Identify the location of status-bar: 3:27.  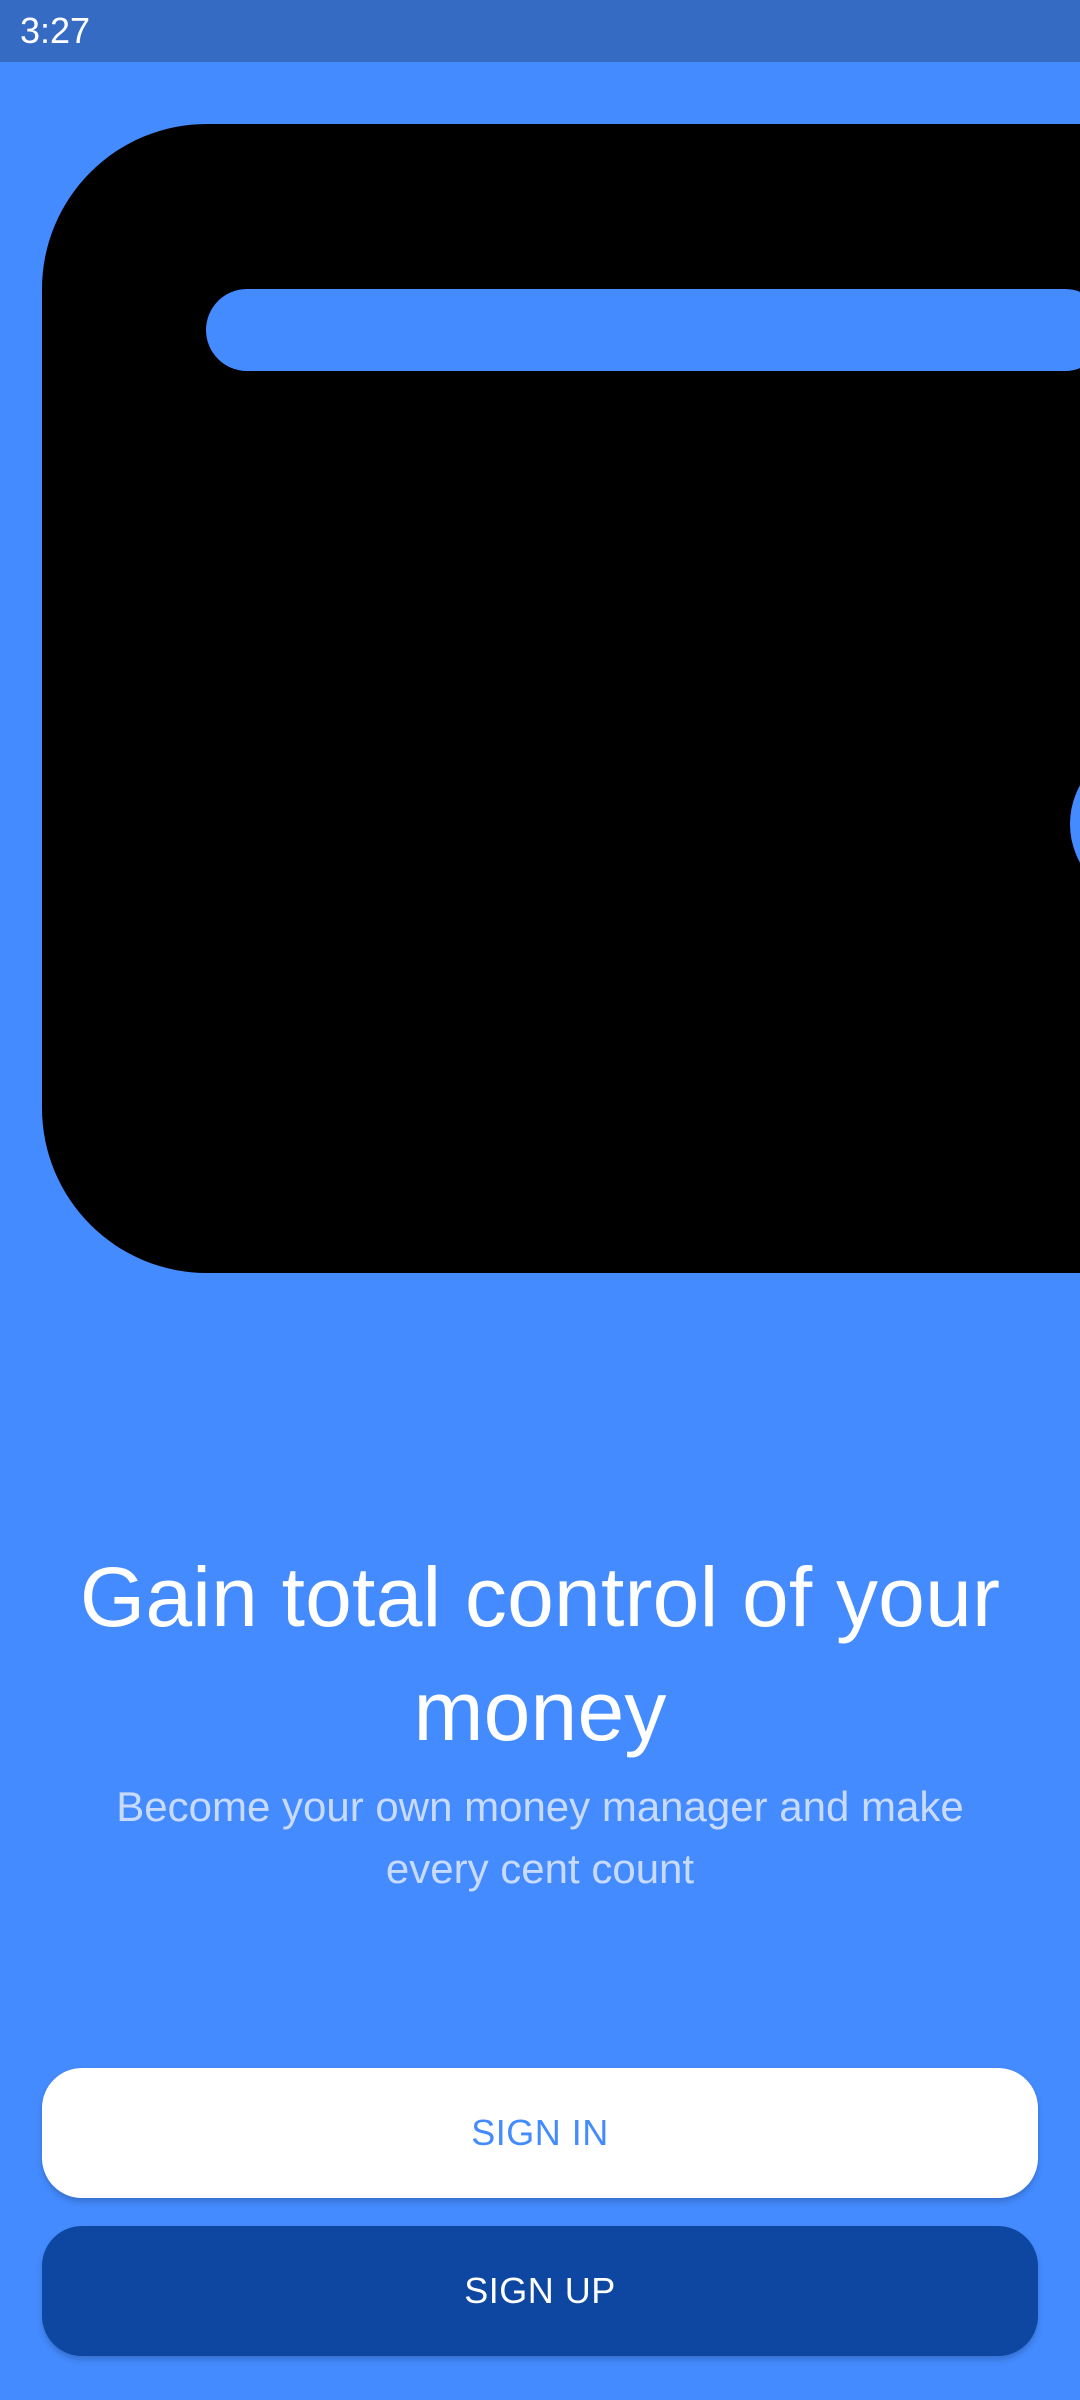
(540, 31).